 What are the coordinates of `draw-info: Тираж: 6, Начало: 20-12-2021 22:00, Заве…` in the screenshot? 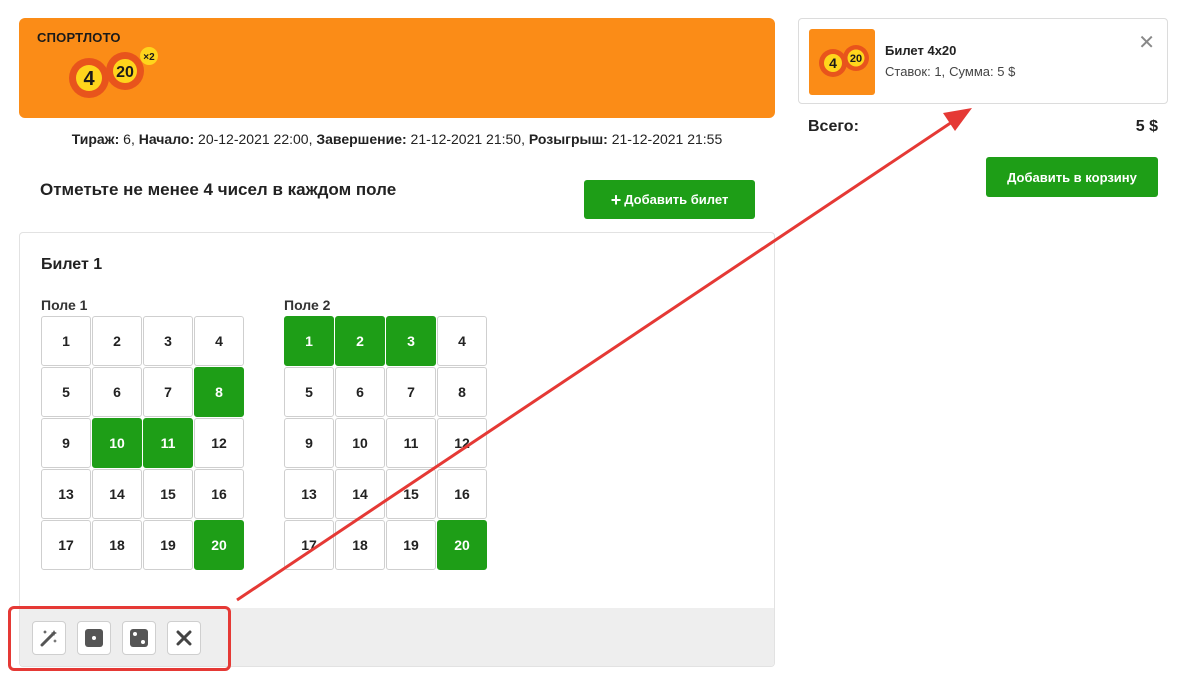 It's located at (397, 139).